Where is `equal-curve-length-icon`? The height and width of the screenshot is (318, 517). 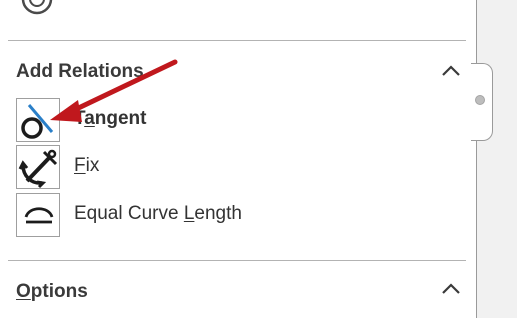
equal-curve-length-icon is located at coordinates (38, 215).